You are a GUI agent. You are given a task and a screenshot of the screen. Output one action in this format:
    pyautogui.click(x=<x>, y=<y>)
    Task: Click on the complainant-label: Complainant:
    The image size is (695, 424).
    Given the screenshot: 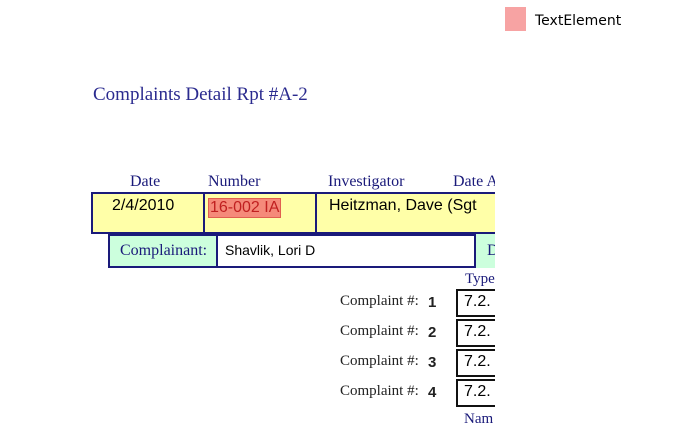 What is the action you would take?
    pyautogui.click(x=164, y=250)
    